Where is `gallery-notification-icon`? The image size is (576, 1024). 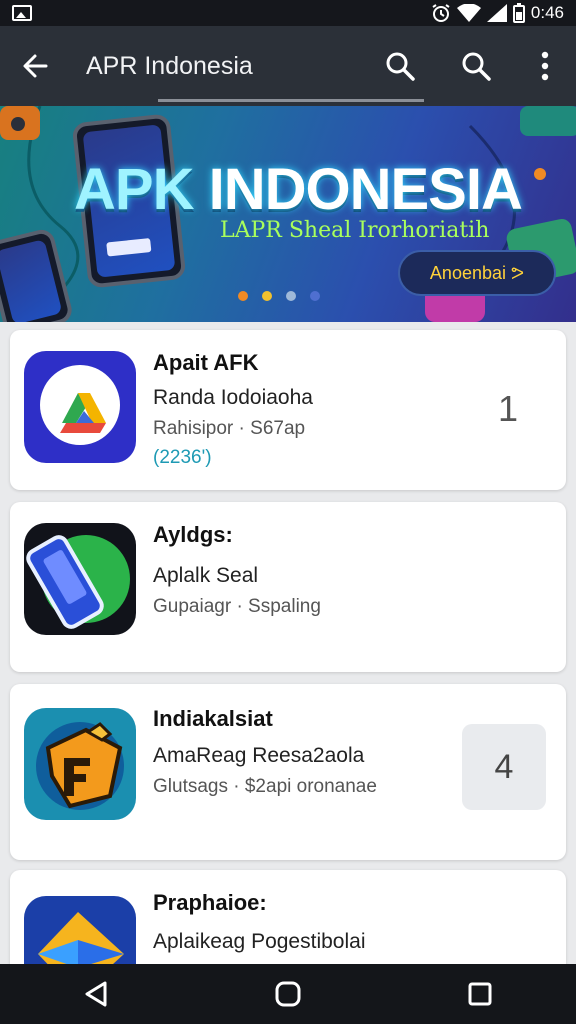 gallery-notification-icon is located at coordinates (22, 13).